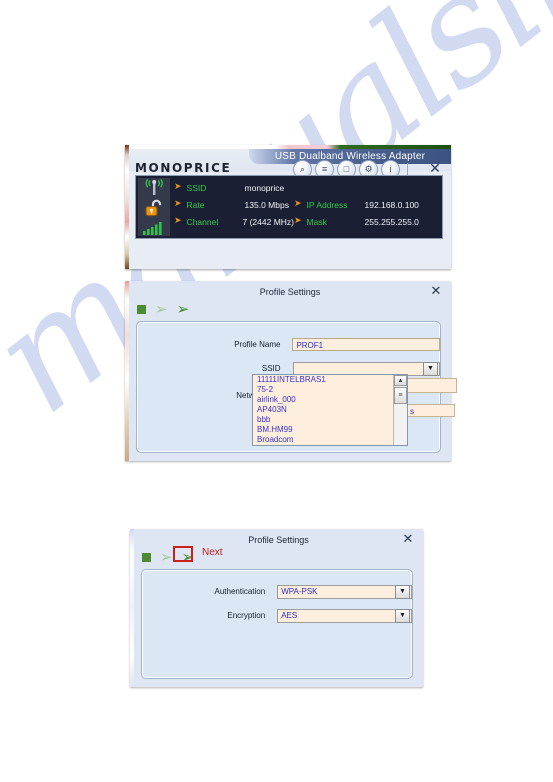 This screenshot has width=553, height=782. Describe the element at coordinates (391, 221) in the screenshot. I see `value-mask: 255.255.255.0` at that location.